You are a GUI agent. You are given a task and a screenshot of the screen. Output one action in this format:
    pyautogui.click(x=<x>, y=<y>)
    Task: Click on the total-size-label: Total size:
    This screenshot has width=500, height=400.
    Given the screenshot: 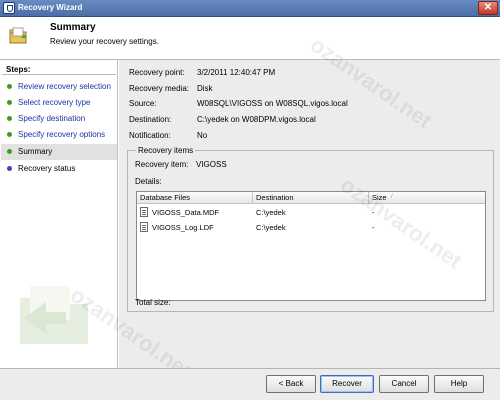 What is the action you would take?
    pyautogui.click(x=153, y=302)
    